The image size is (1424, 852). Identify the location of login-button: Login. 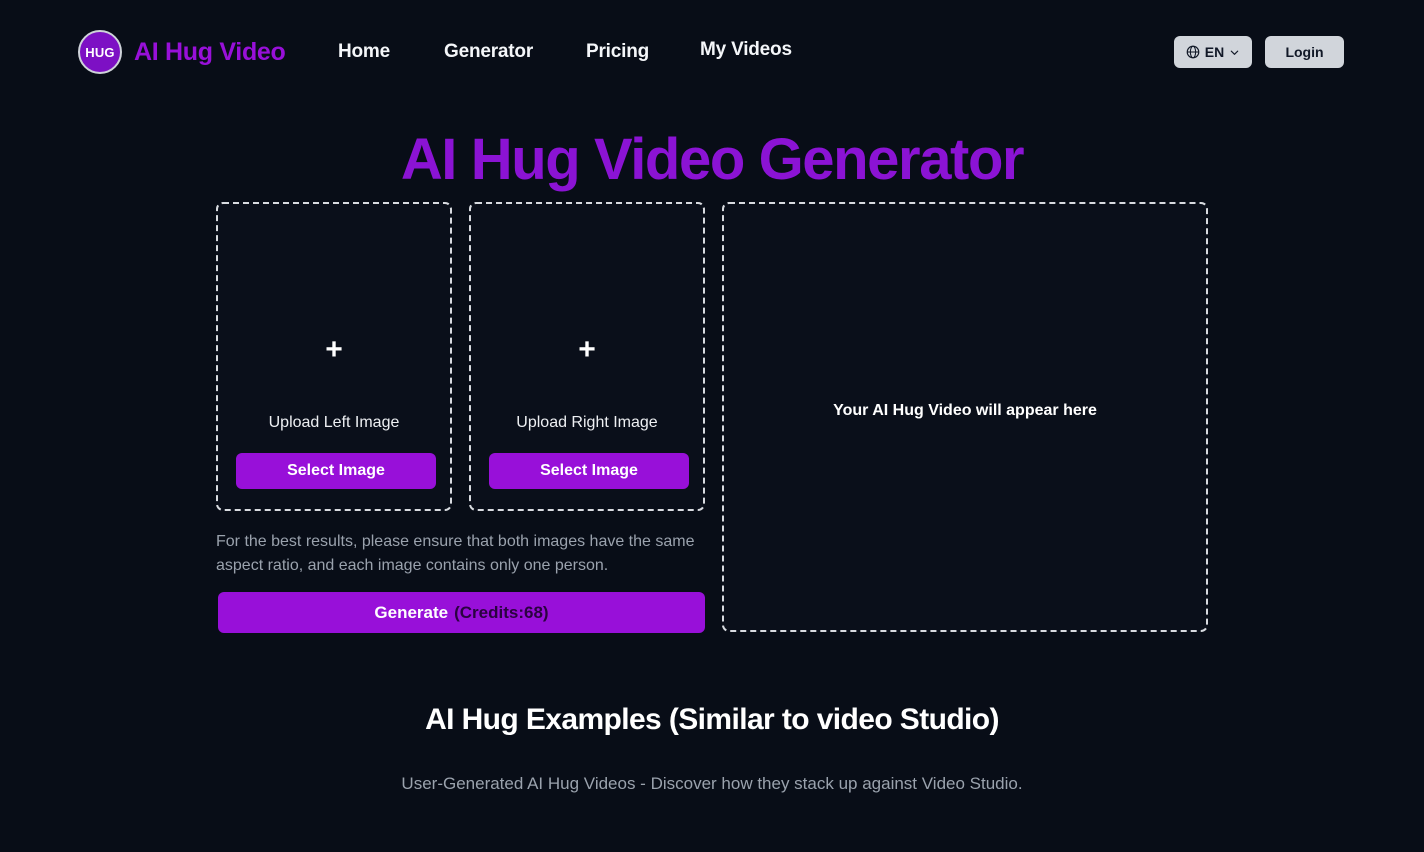
(1304, 52).